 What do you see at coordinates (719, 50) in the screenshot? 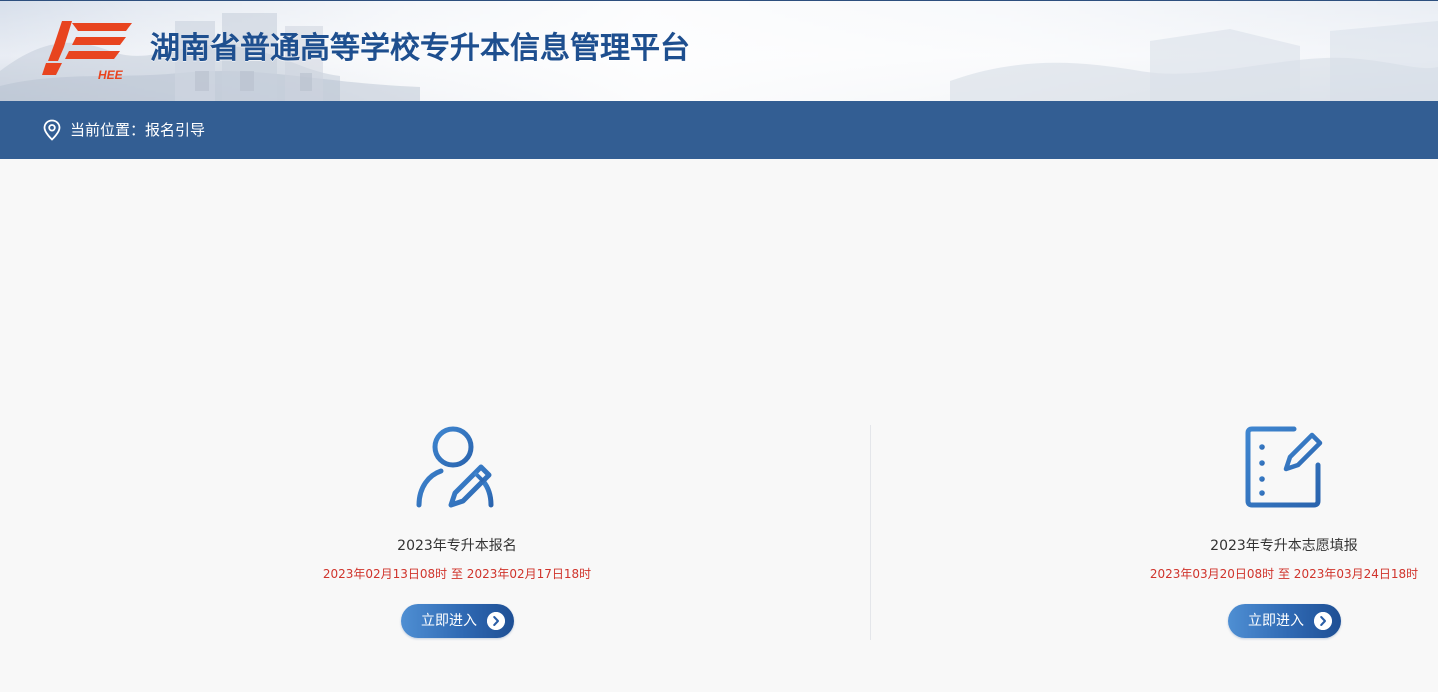
I see `site-header: HEE 湖南省普通高等学校专升本信息管理平台` at bounding box center [719, 50].